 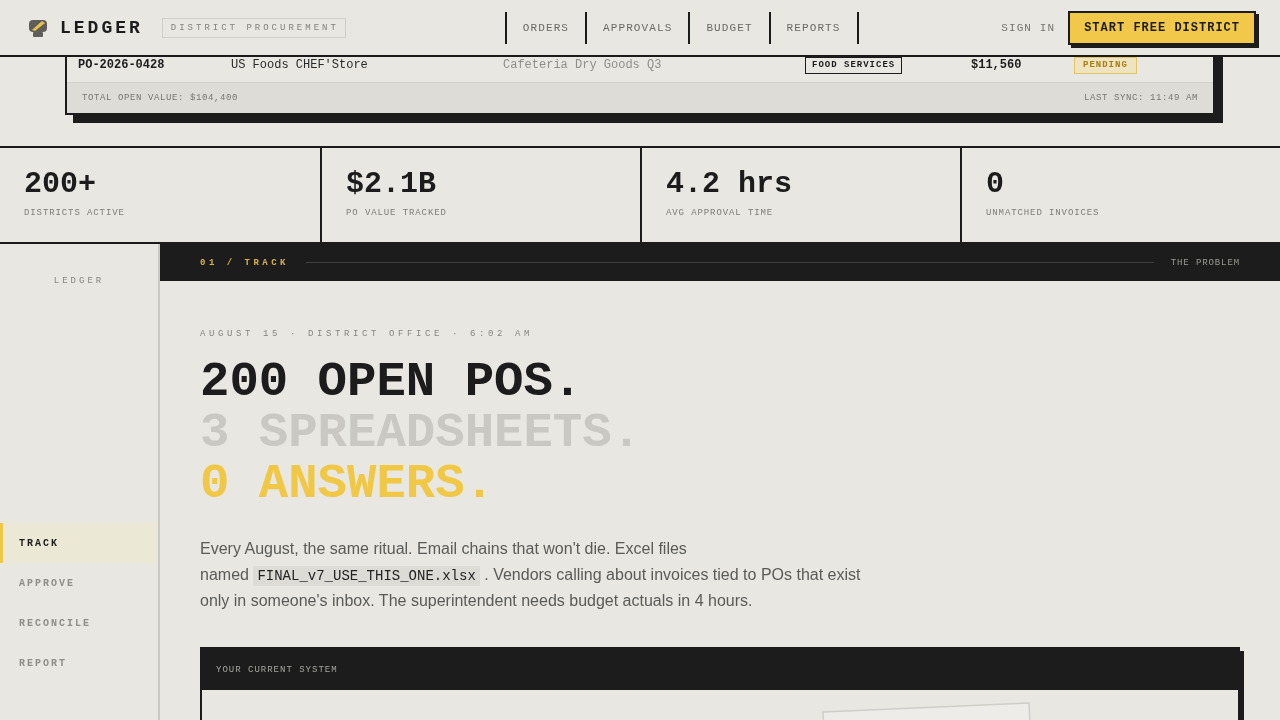 I want to click on sidebar-item: REPORT, so click(x=79, y=663).